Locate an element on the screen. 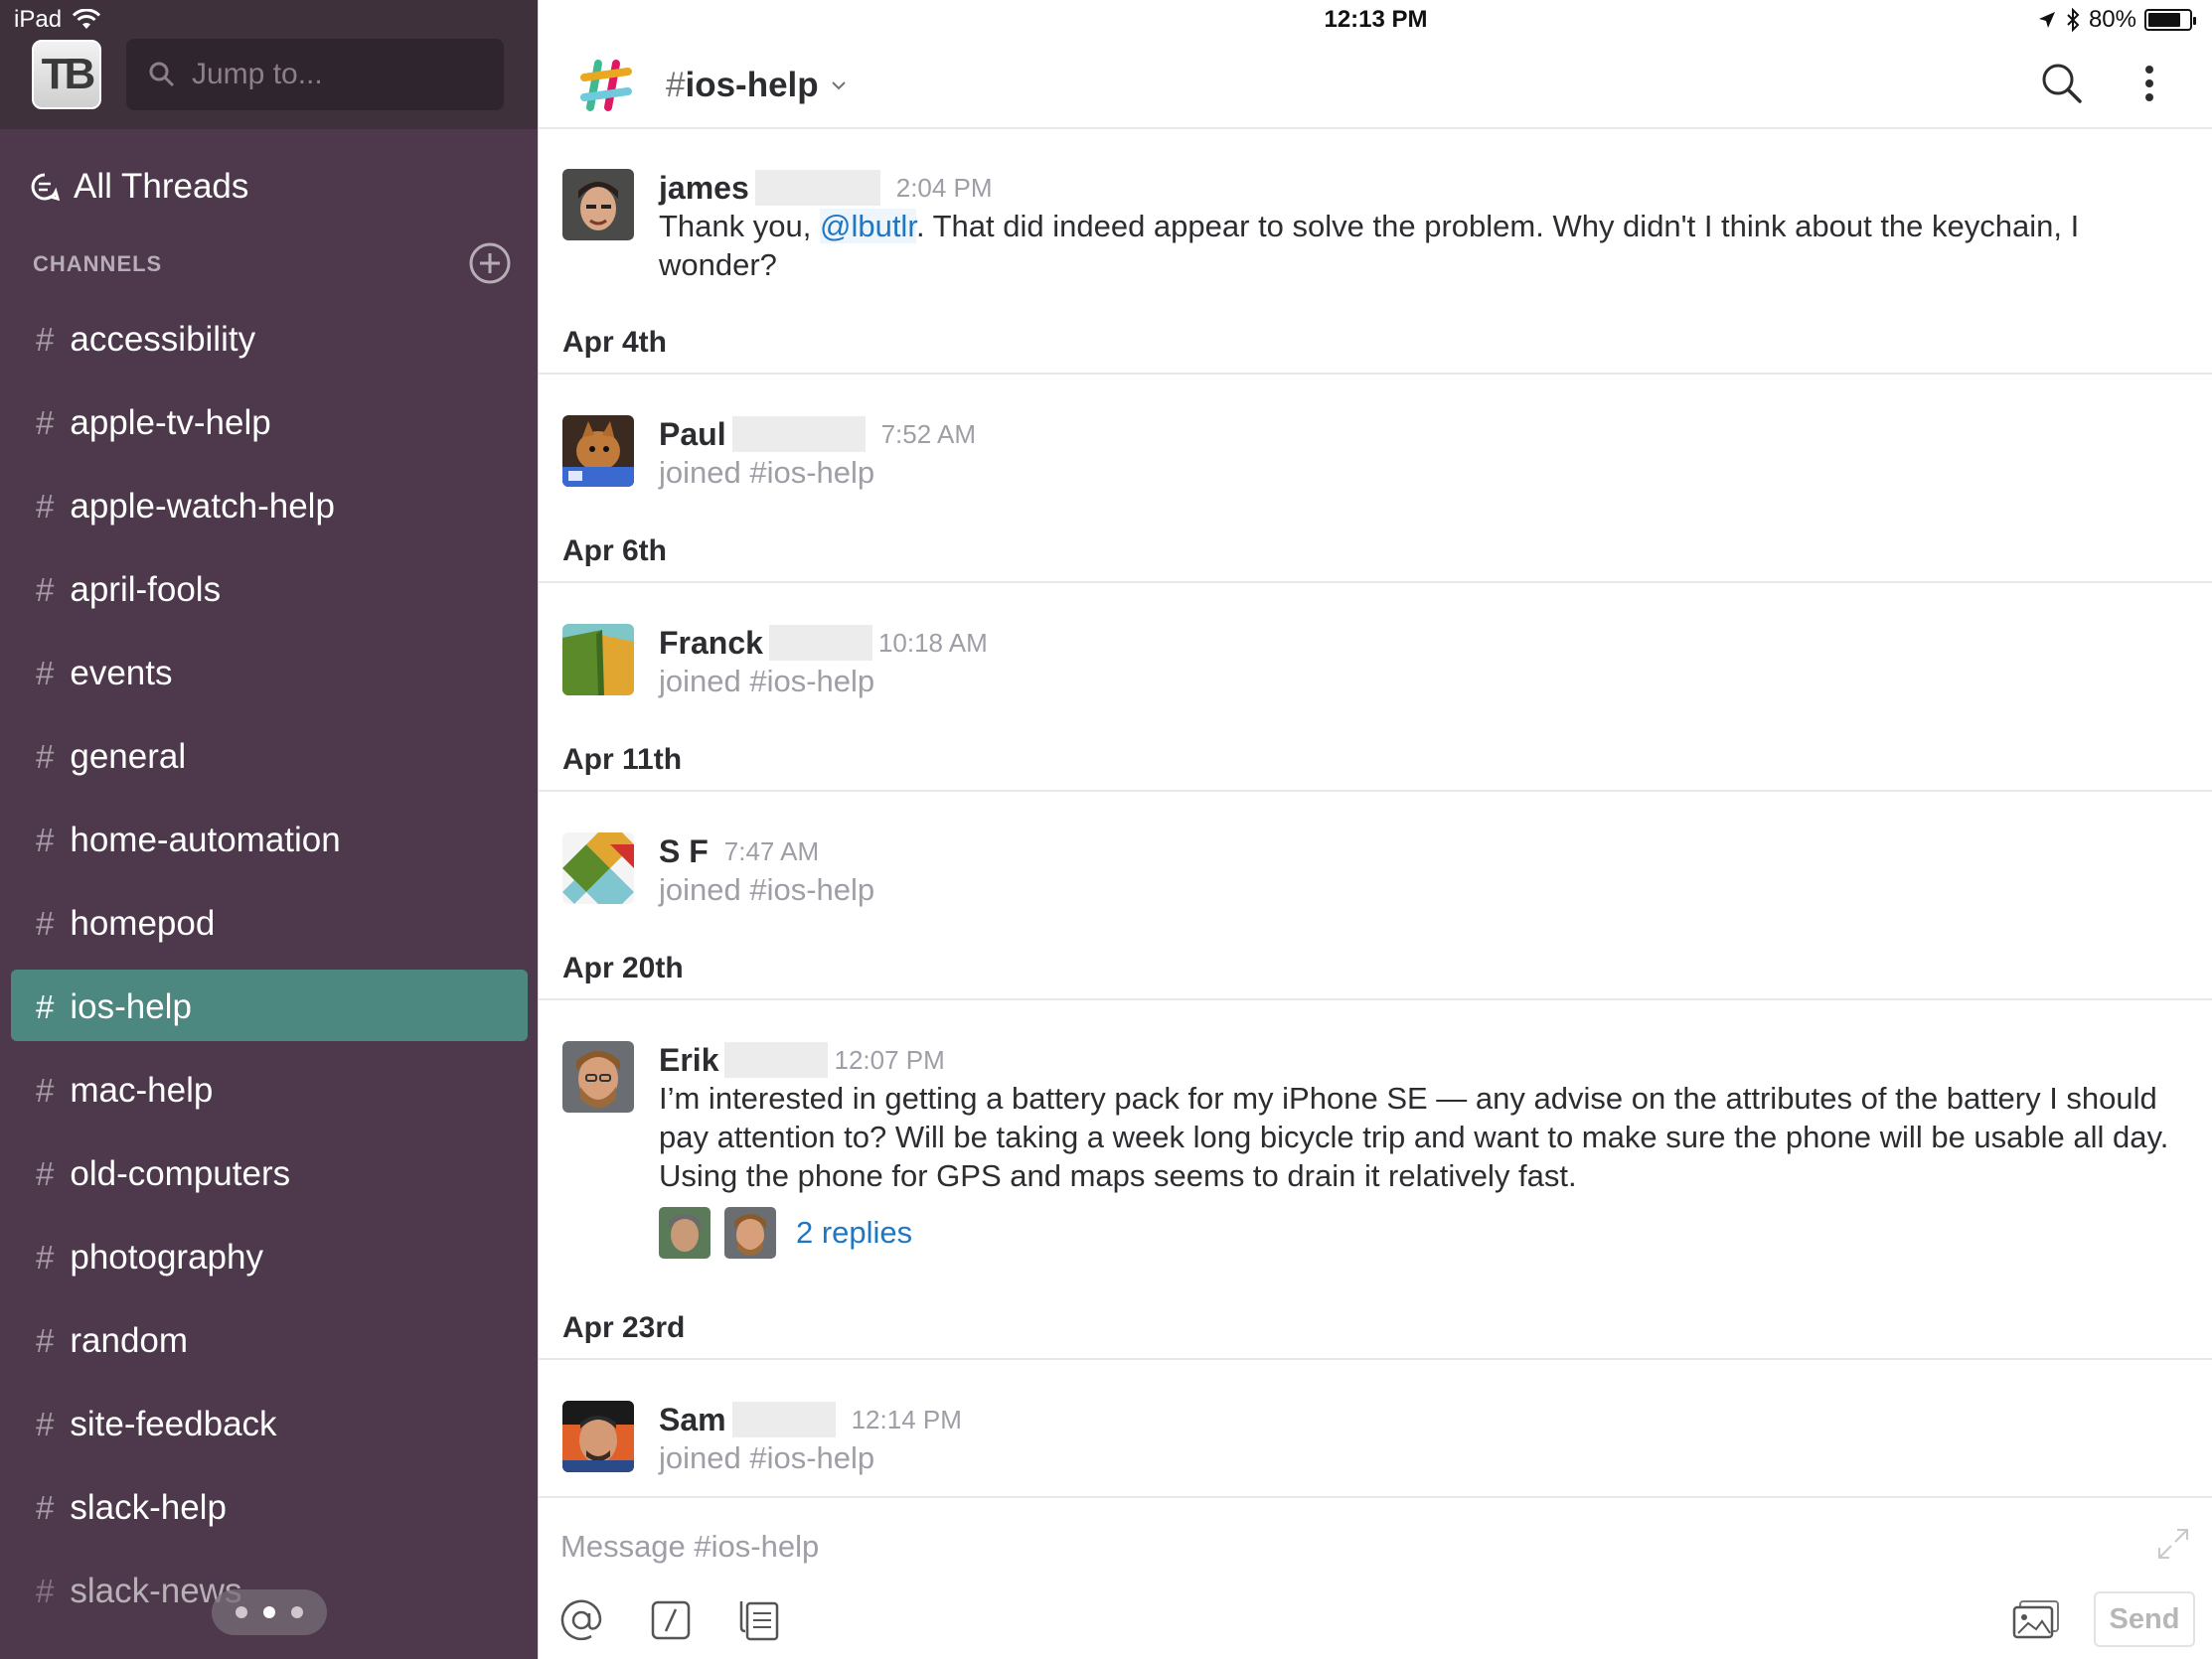  channel-old-computers: # old-computers is located at coordinates (269, 1174).